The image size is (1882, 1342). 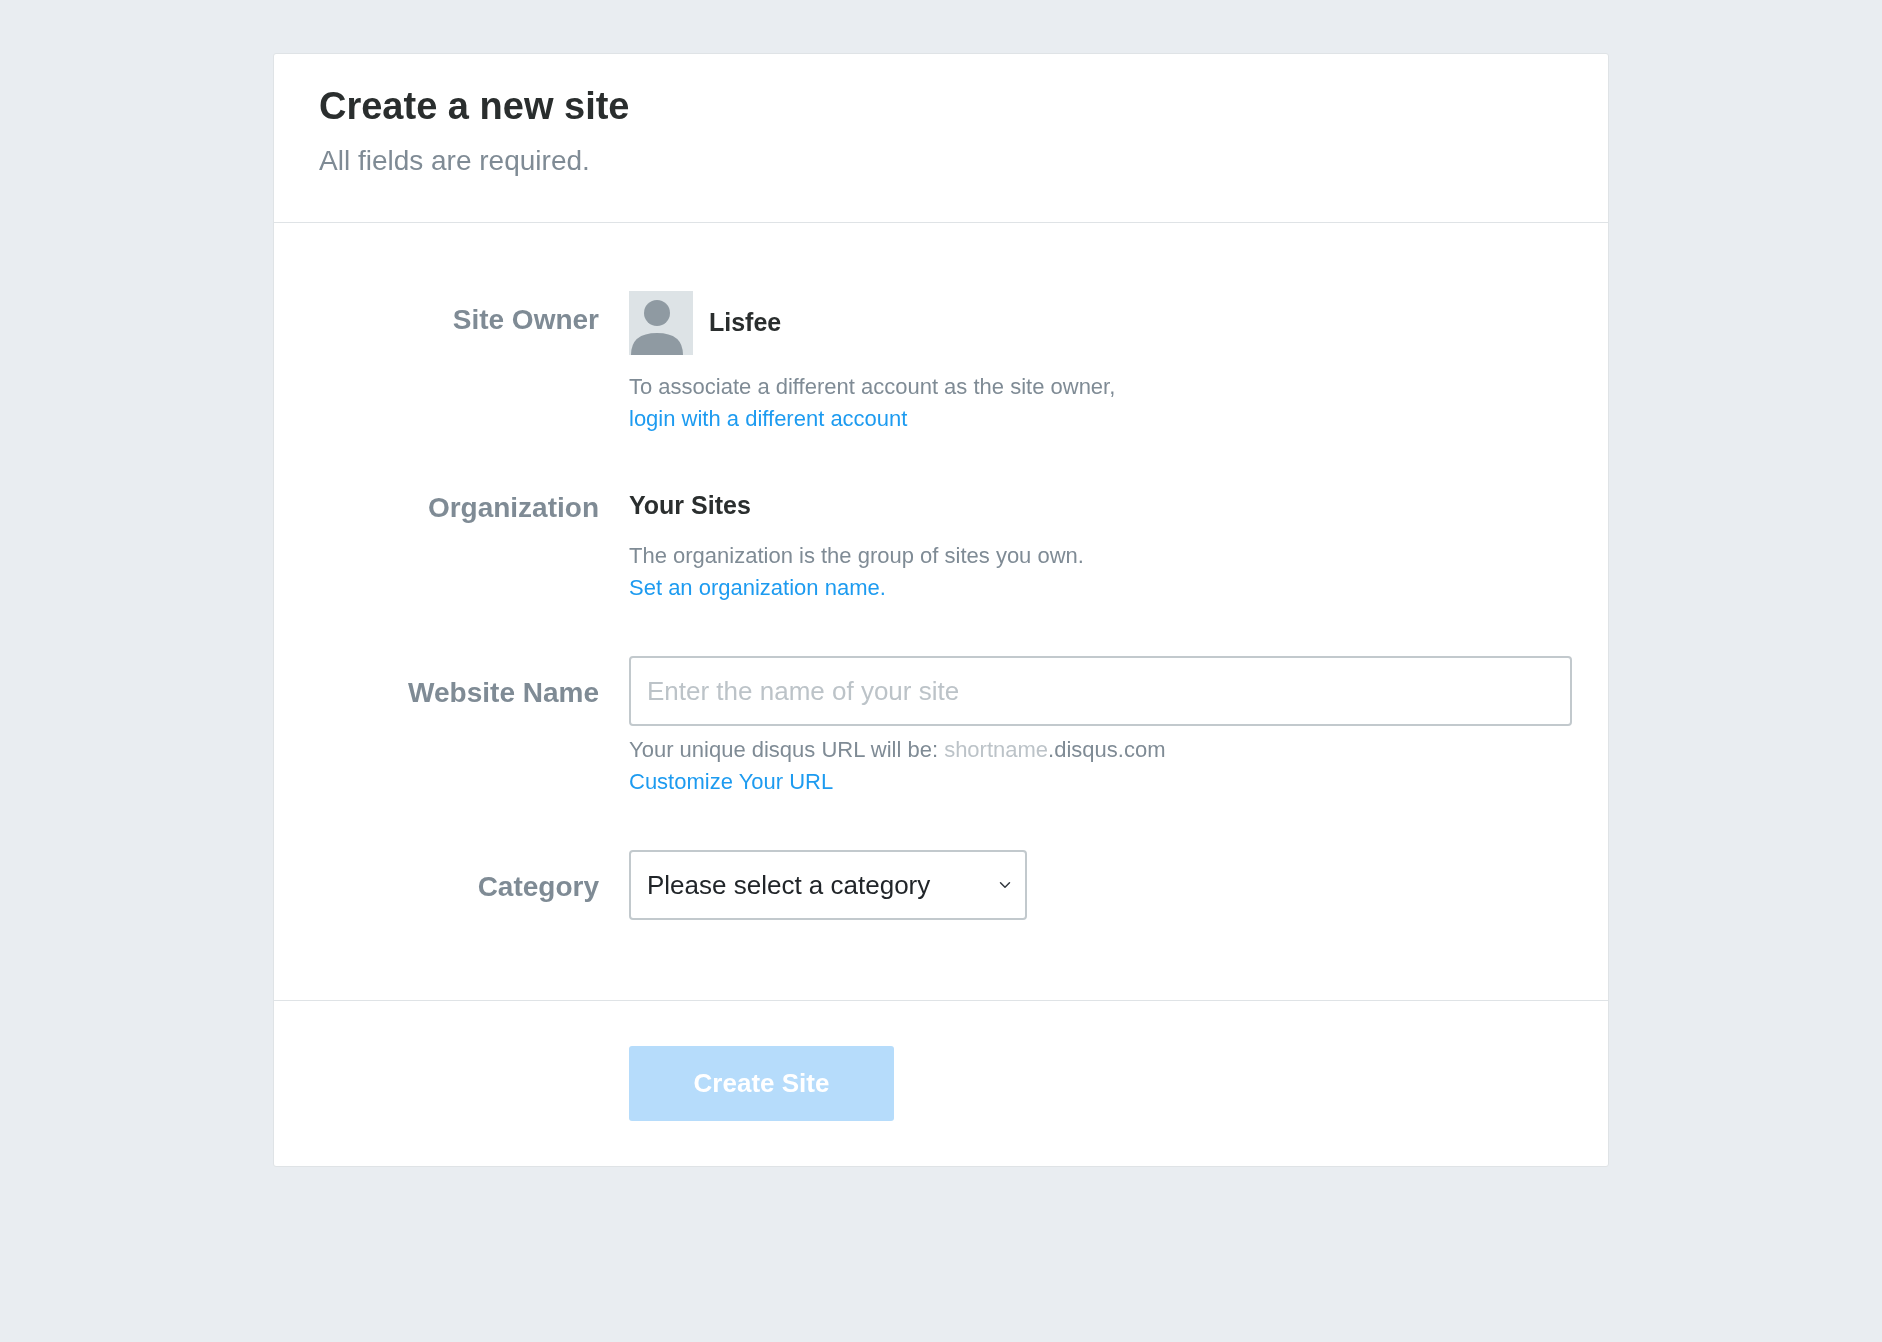 What do you see at coordinates (768, 418) in the screenshot?
I see `login-link: login with a different account` at bounding box center [768, 418].